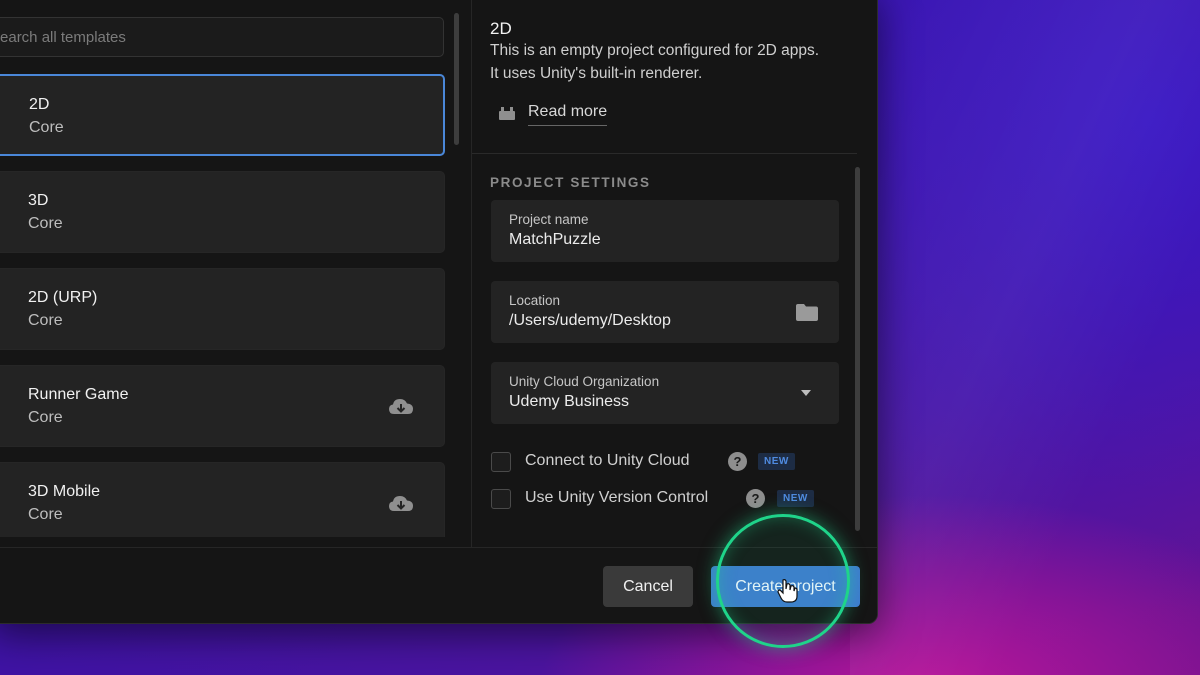  Describe the element at coordinates (617, 497) in the screenshot. I see `version-control-label: Use Unity Version Control` at that location.